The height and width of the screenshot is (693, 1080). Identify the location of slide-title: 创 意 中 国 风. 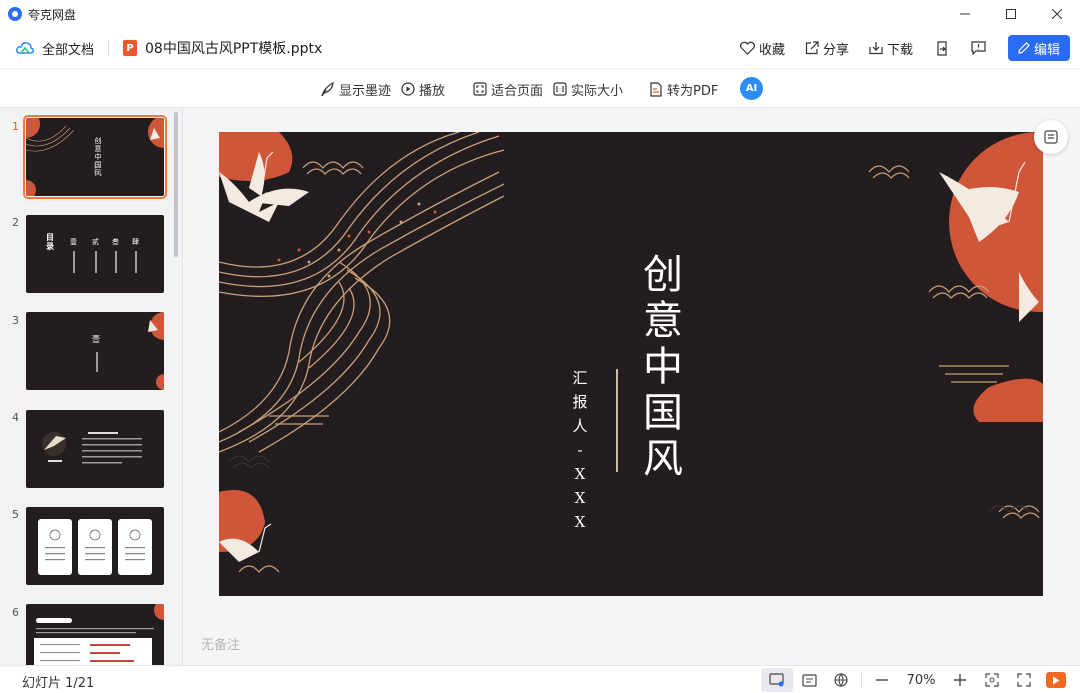
(663, 367).